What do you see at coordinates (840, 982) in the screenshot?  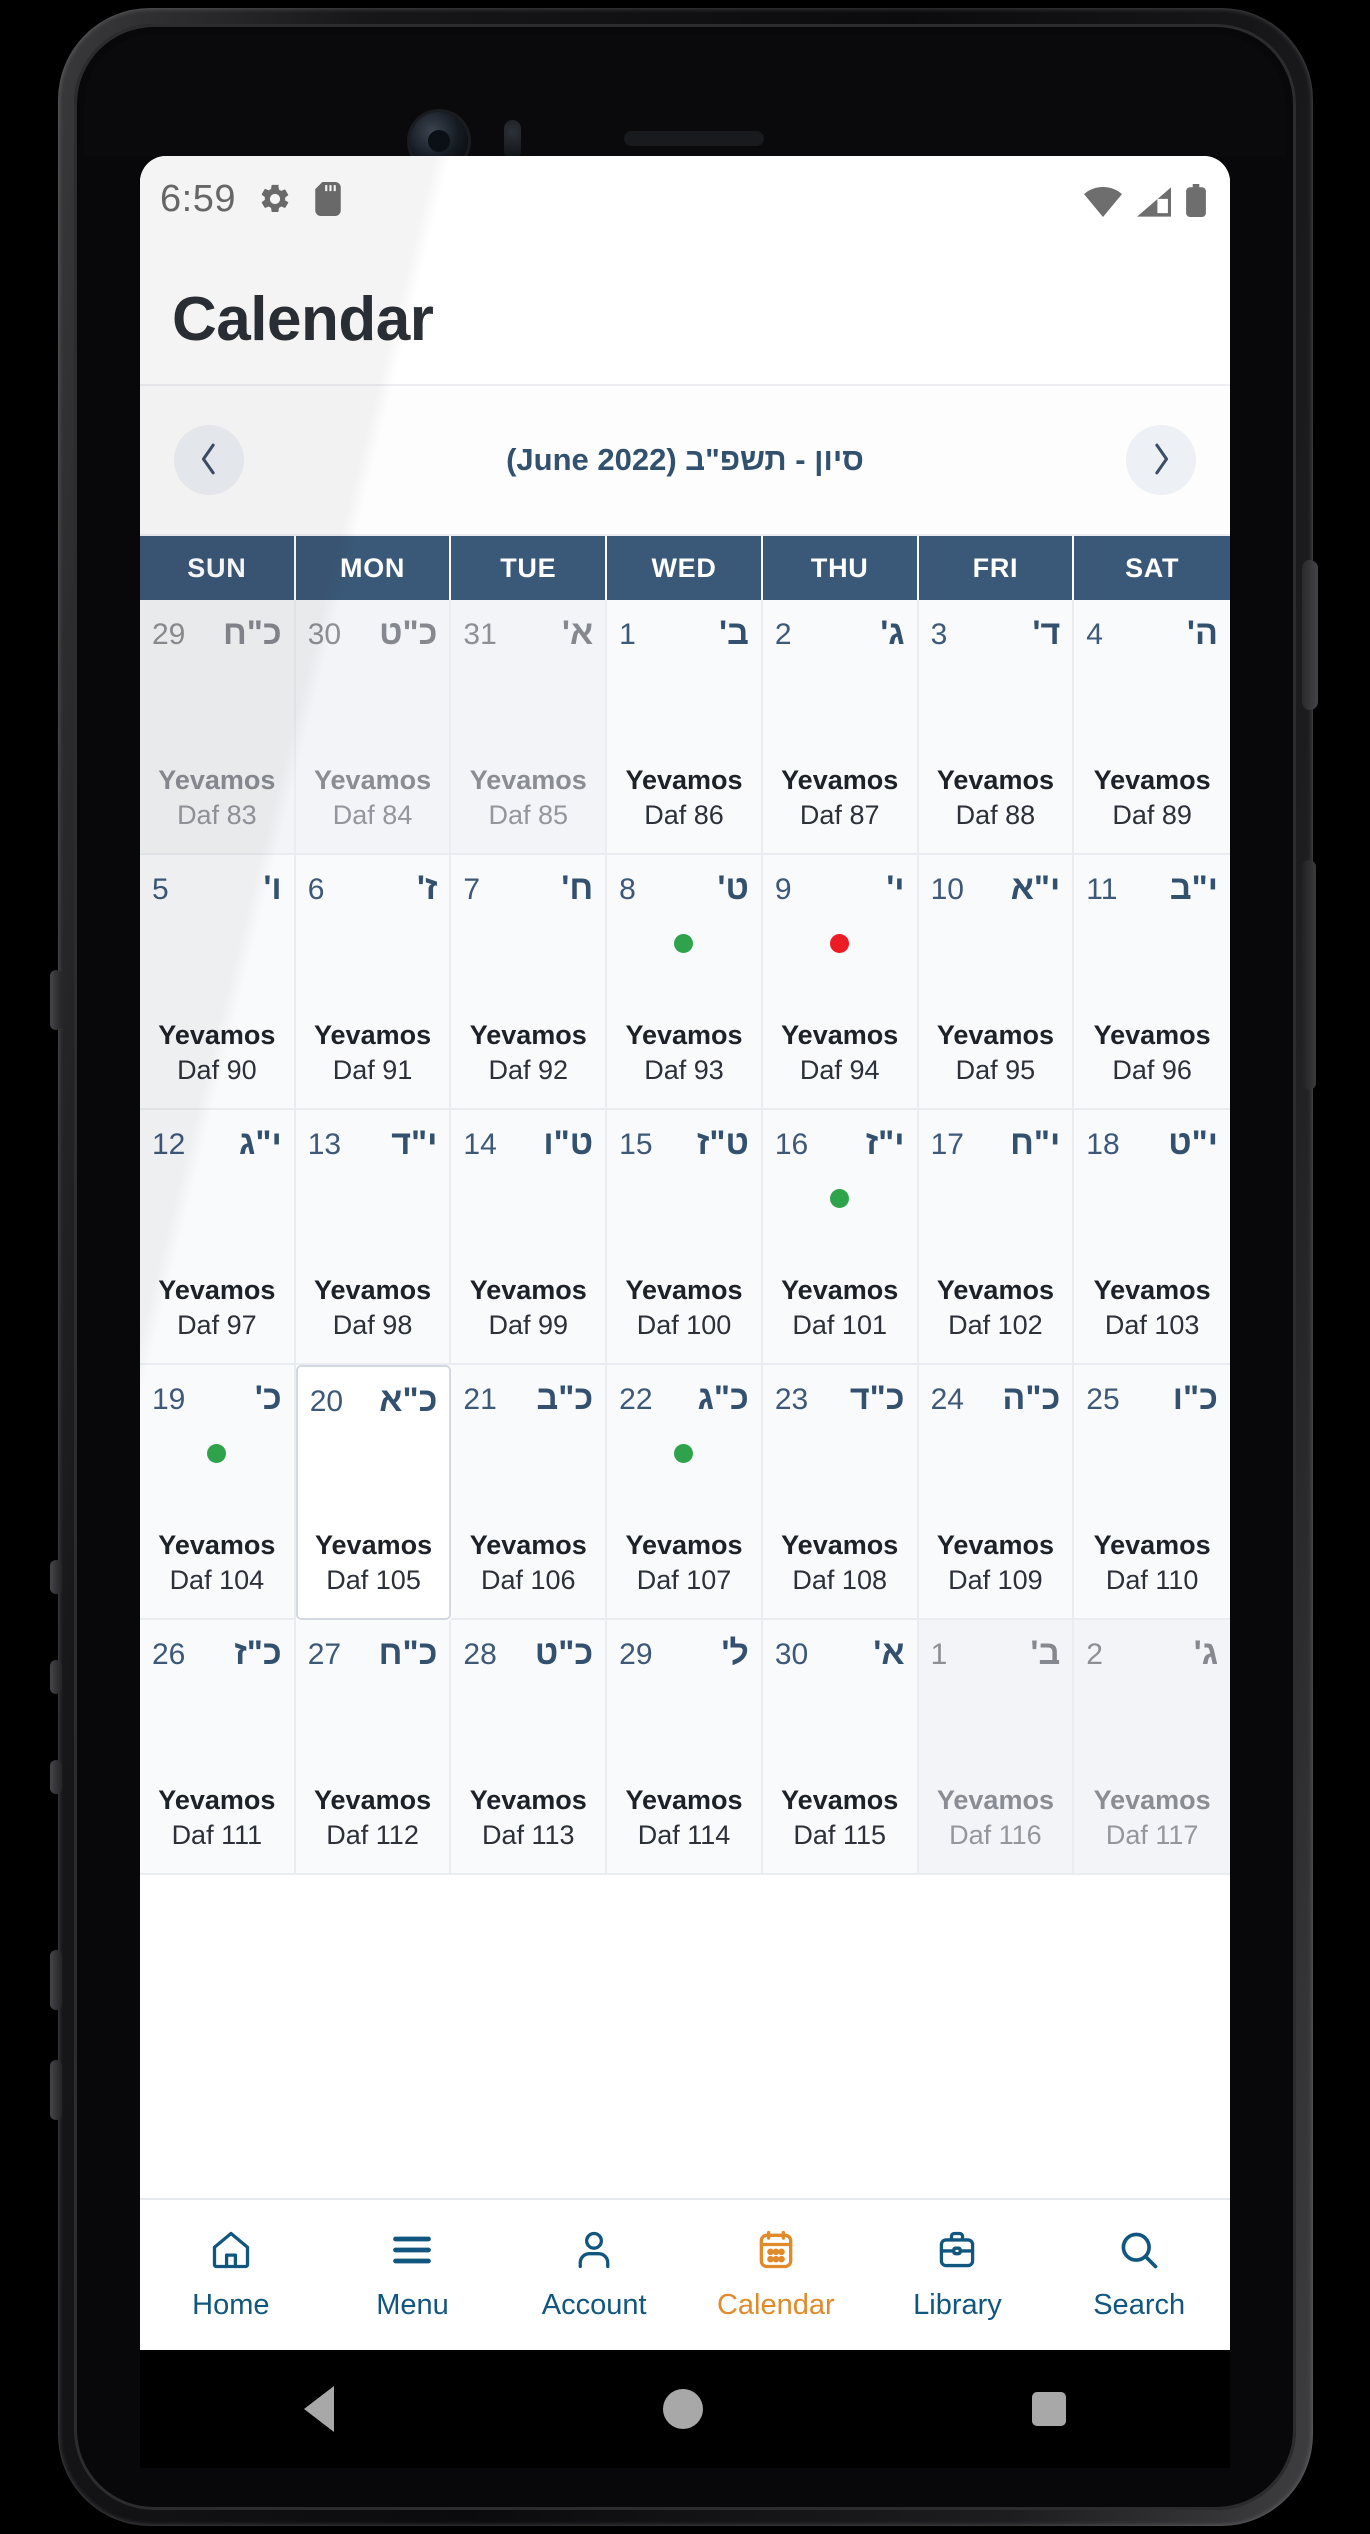 I see `calendar-day-cell: 9 י' Yevamos Daf 94` at bounding box center [840, 982].